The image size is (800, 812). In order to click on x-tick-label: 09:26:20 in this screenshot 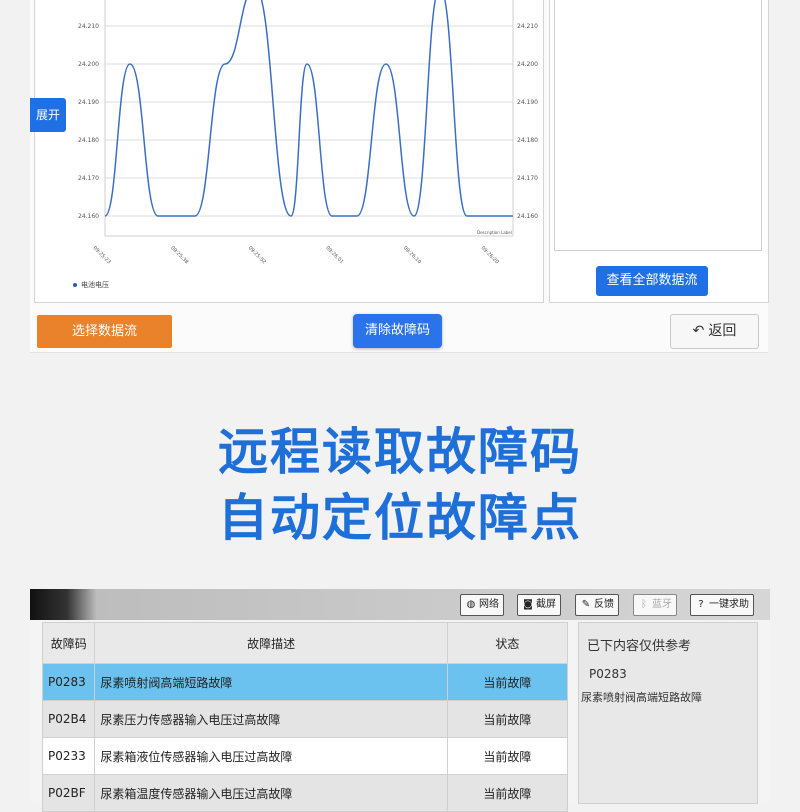, I will do `click(490, 255)`.